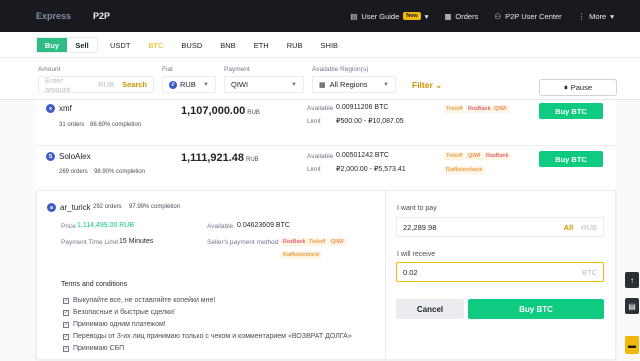 Image resolution: width=640 pixels, height=361 pixels. What do you see at coordinates (500, 272) in the screenshot?
I see `receive-amount-input: 0.02 BTC` at bounding box center [500, 272].